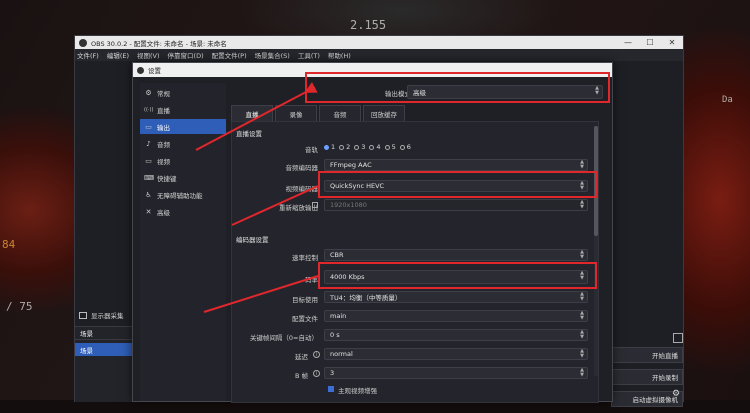 Image resolution: width=750 pixels, height=413 pixels. What do you see at coordinates (329, 147) in the screenshot?
I see `audio-track-radio: 1` at bounding box center [329, 147].